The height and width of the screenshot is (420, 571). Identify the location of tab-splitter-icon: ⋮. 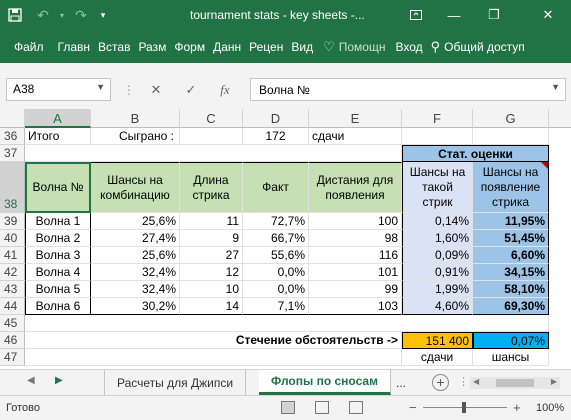
(463, 381).